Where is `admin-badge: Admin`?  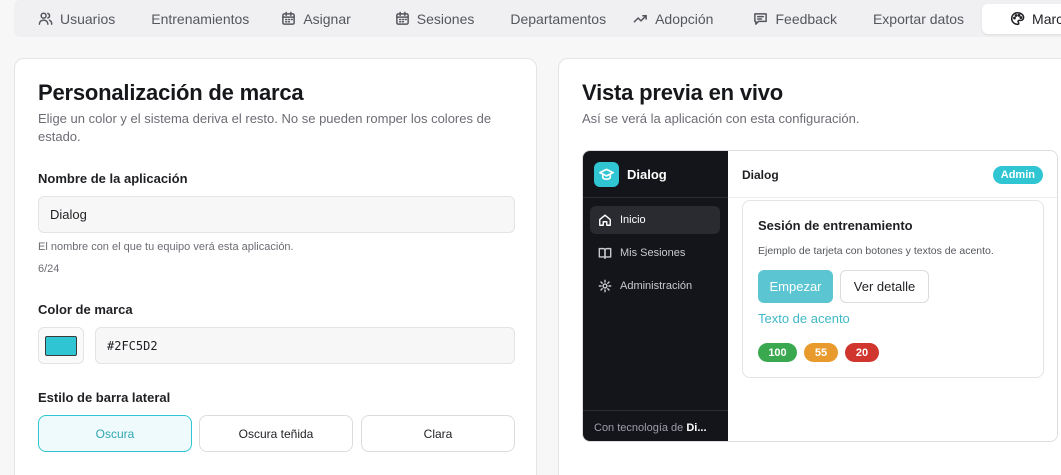
admin-badge: Admin is located at coordinates (1017, 175).